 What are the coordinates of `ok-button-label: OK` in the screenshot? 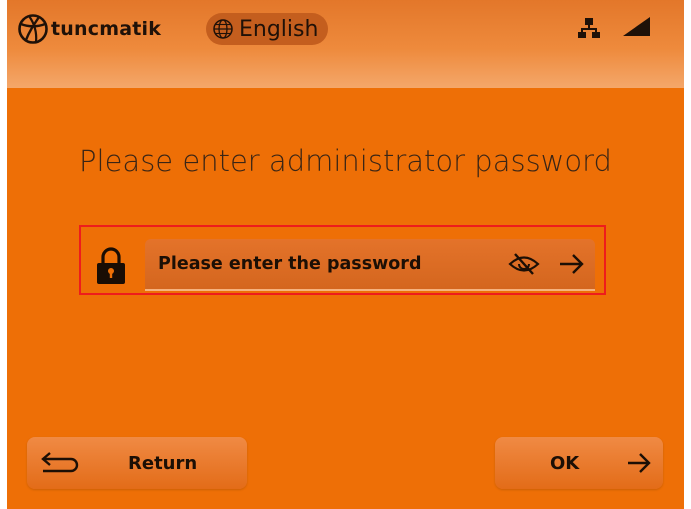 It's located at (565, 463).